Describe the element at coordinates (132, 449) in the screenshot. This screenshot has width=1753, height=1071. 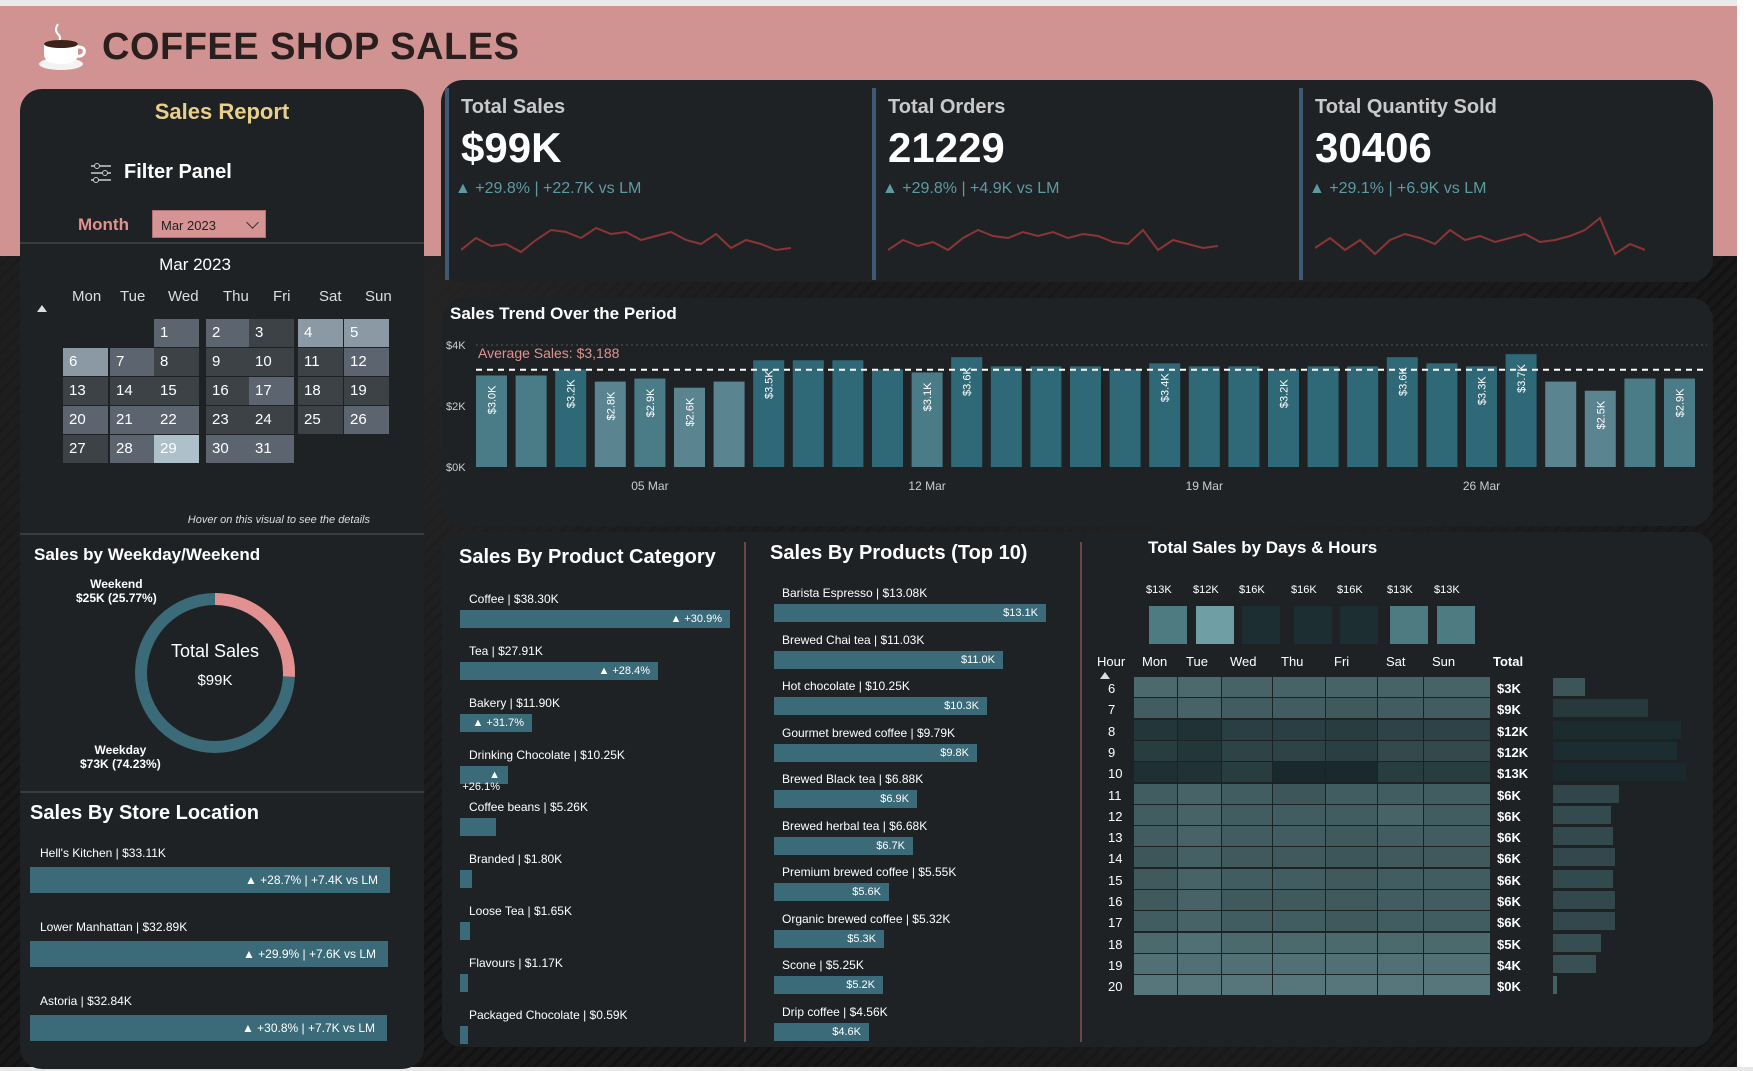
I see `calendar-day: 28` at that location.